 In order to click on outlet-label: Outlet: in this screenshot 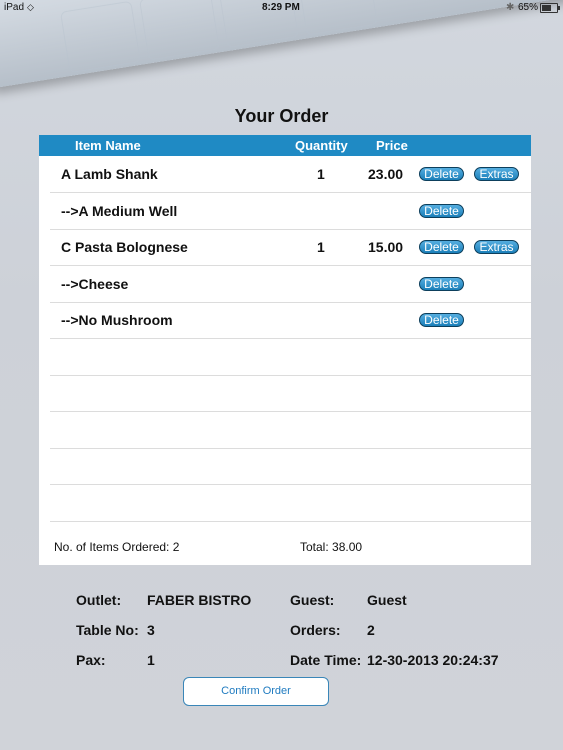, I will do `click(99, 600)`.